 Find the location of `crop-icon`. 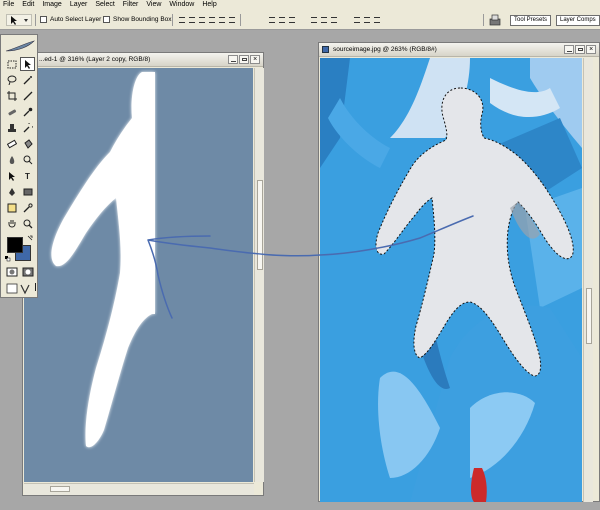

crop-icon is located at coordinates (11, 96).